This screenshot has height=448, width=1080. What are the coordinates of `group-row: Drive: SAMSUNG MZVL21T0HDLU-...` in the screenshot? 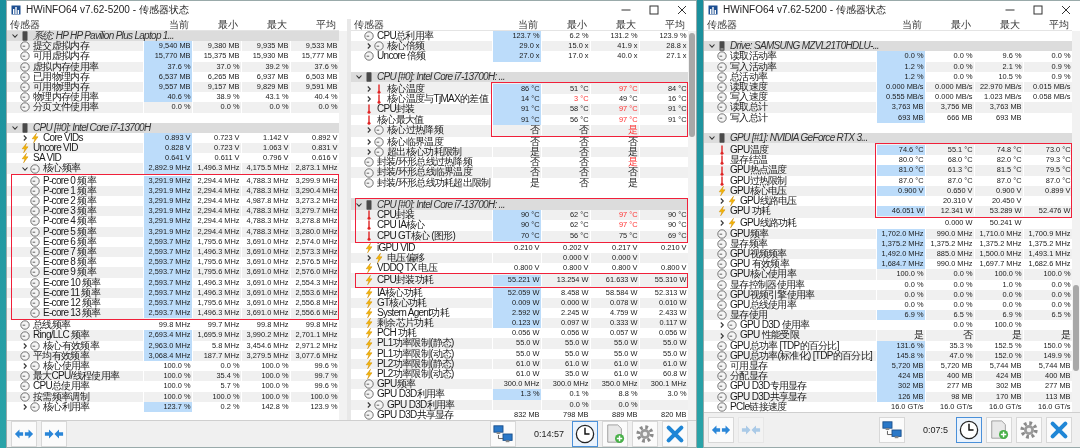 It's located at (888, 46).